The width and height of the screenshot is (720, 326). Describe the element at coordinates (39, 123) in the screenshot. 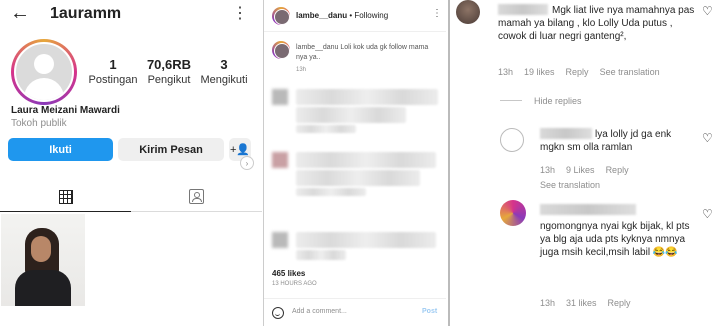

I see `profile-category: Tokoh publik` at that location.